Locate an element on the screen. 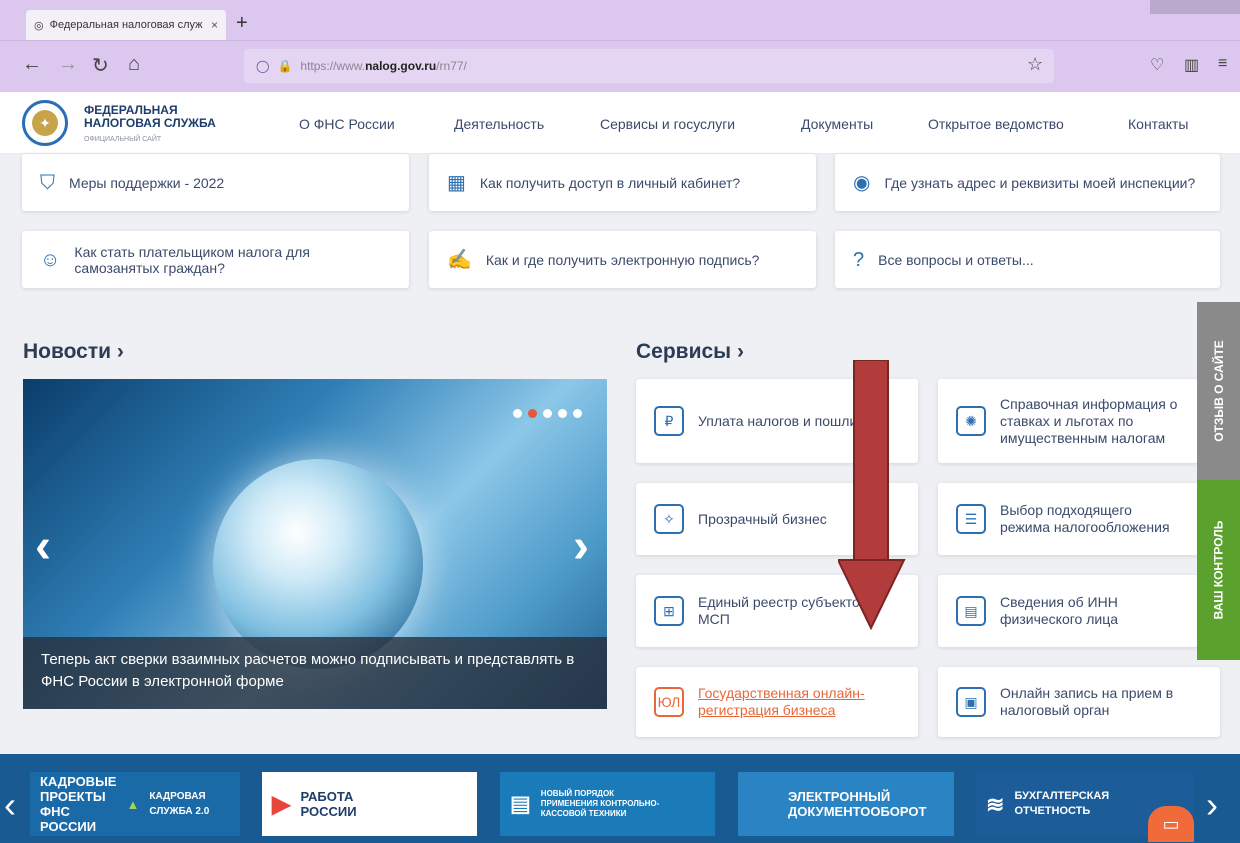 The width and height of the screenshot is (1240, 843). quick-link-support: ⛉ Меры поддержки - 2022 is located at coordinates (215, 182).